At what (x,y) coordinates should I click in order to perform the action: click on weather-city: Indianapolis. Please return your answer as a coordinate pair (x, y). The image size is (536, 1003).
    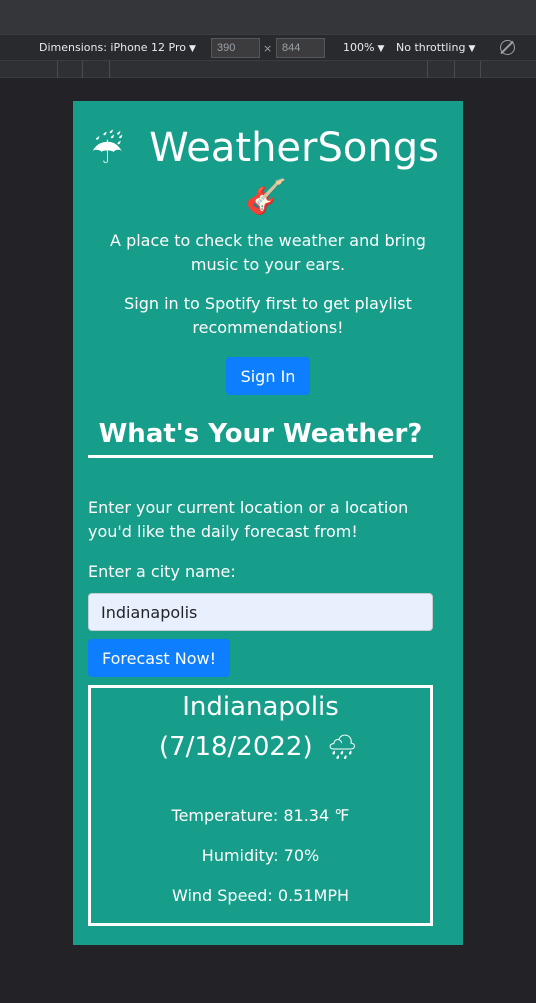
    Looking at the image, I should click on (260, 707).